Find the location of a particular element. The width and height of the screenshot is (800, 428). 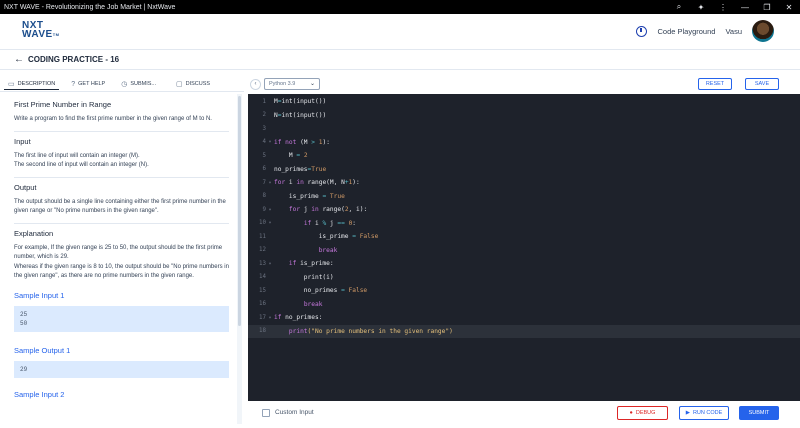

line-number: 15 is located at coordinates (262, 290).